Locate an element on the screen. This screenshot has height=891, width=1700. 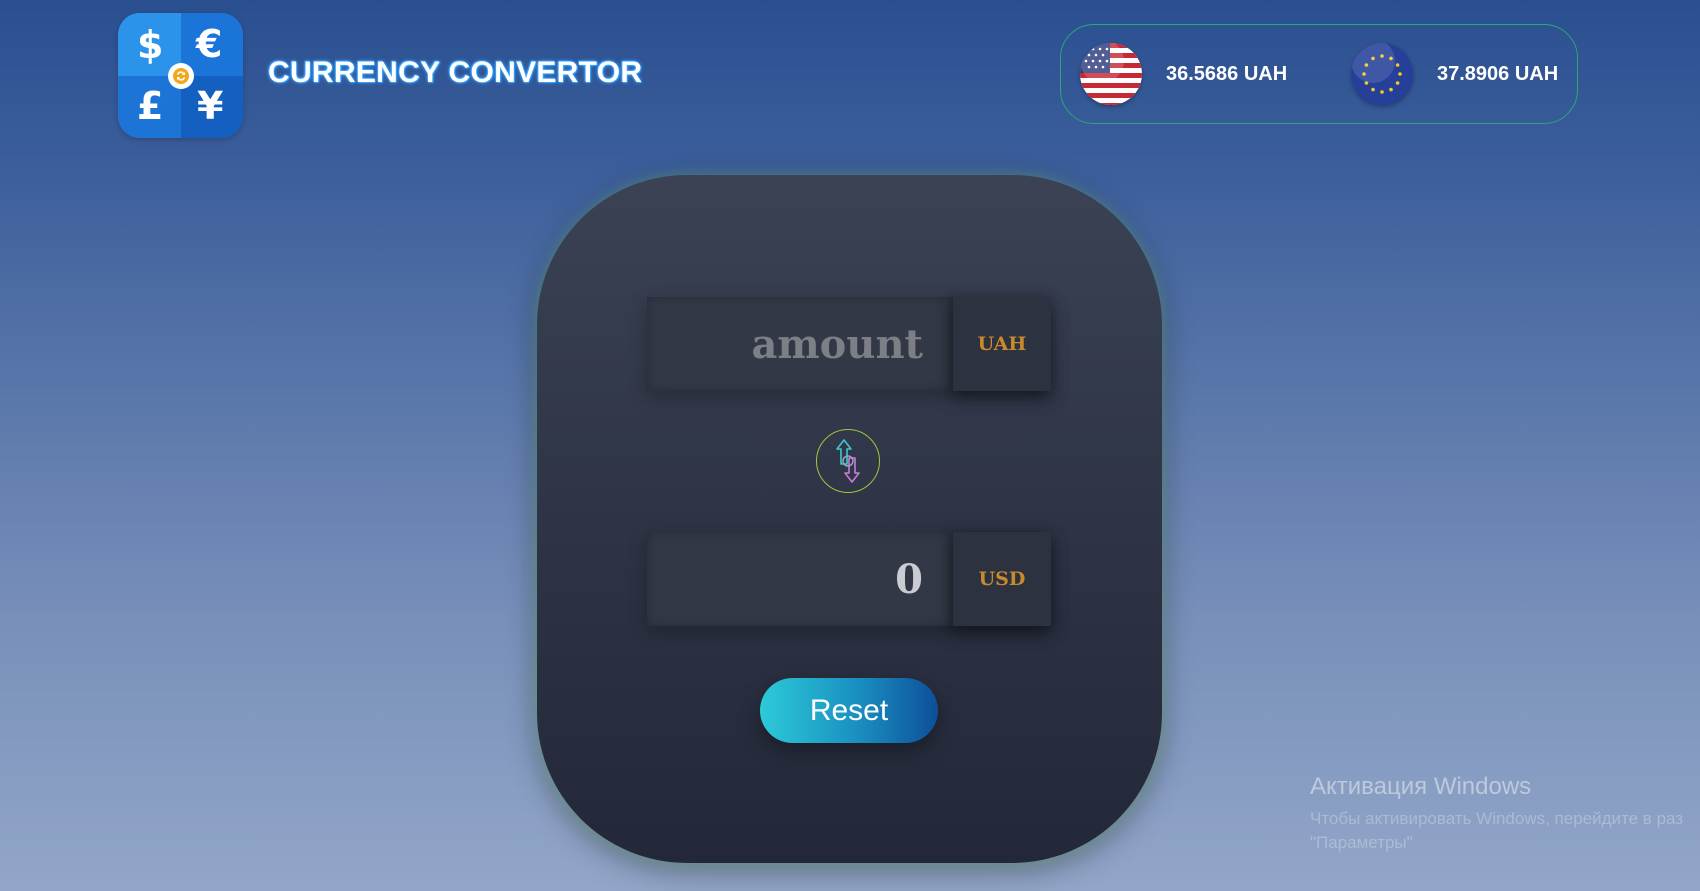
watermark-line2: "Параметры" is located at coordinates (1361, 842).